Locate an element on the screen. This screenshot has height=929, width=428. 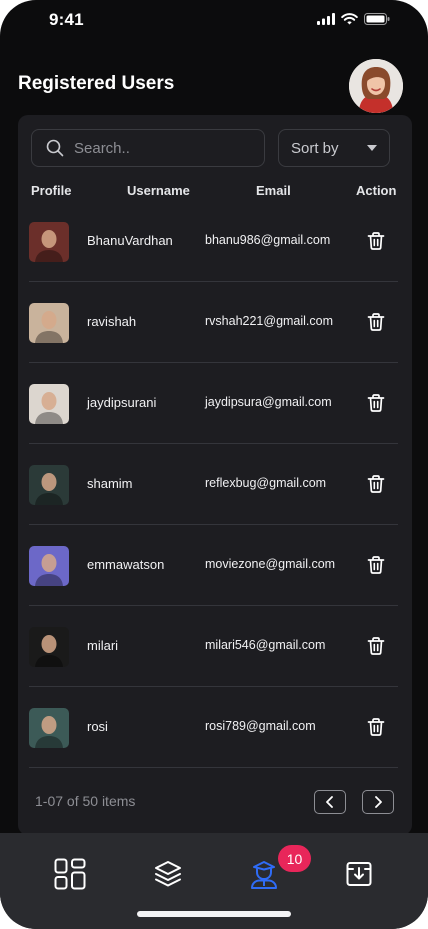
signal-icon is located at coordinates (326, 19).